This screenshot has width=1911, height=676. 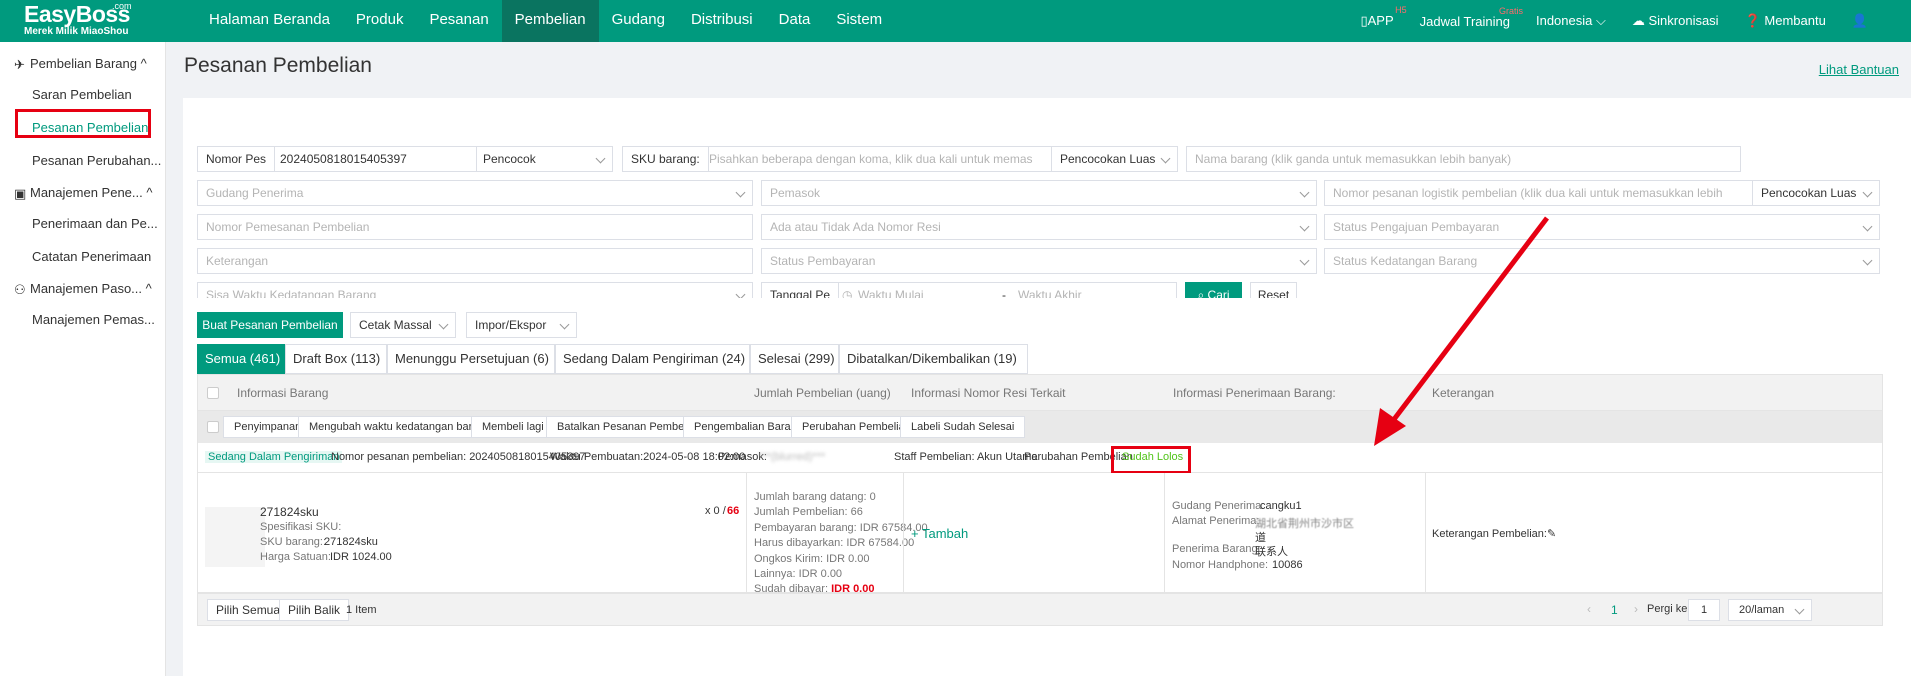 What do you see at coordinates (475, 261) in the screenshot?
I see `remarks-input: Keterangan` at bounding box center [475, 261].